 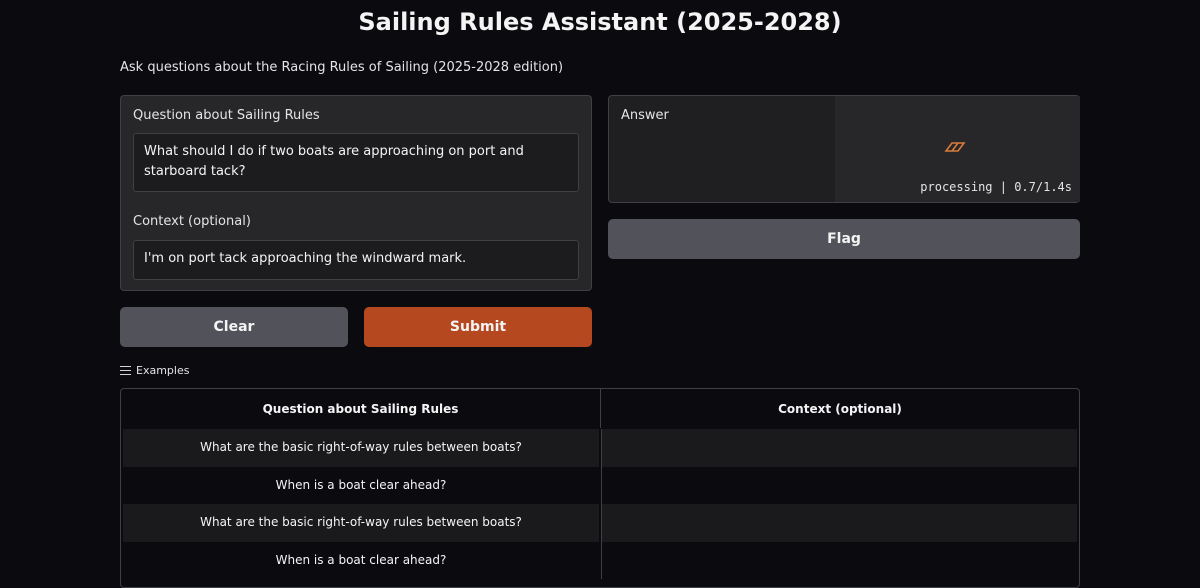 I want to click on column-header-question: Question about Sailing Rules, so click(x=361, y=408).